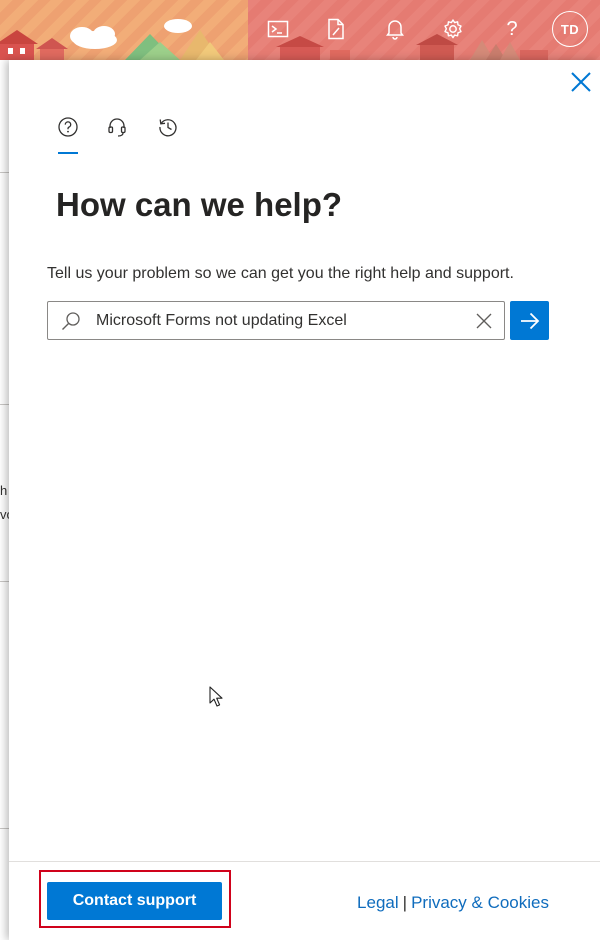  I want to click on contact-support-button: Contact support, so click(134, 901).